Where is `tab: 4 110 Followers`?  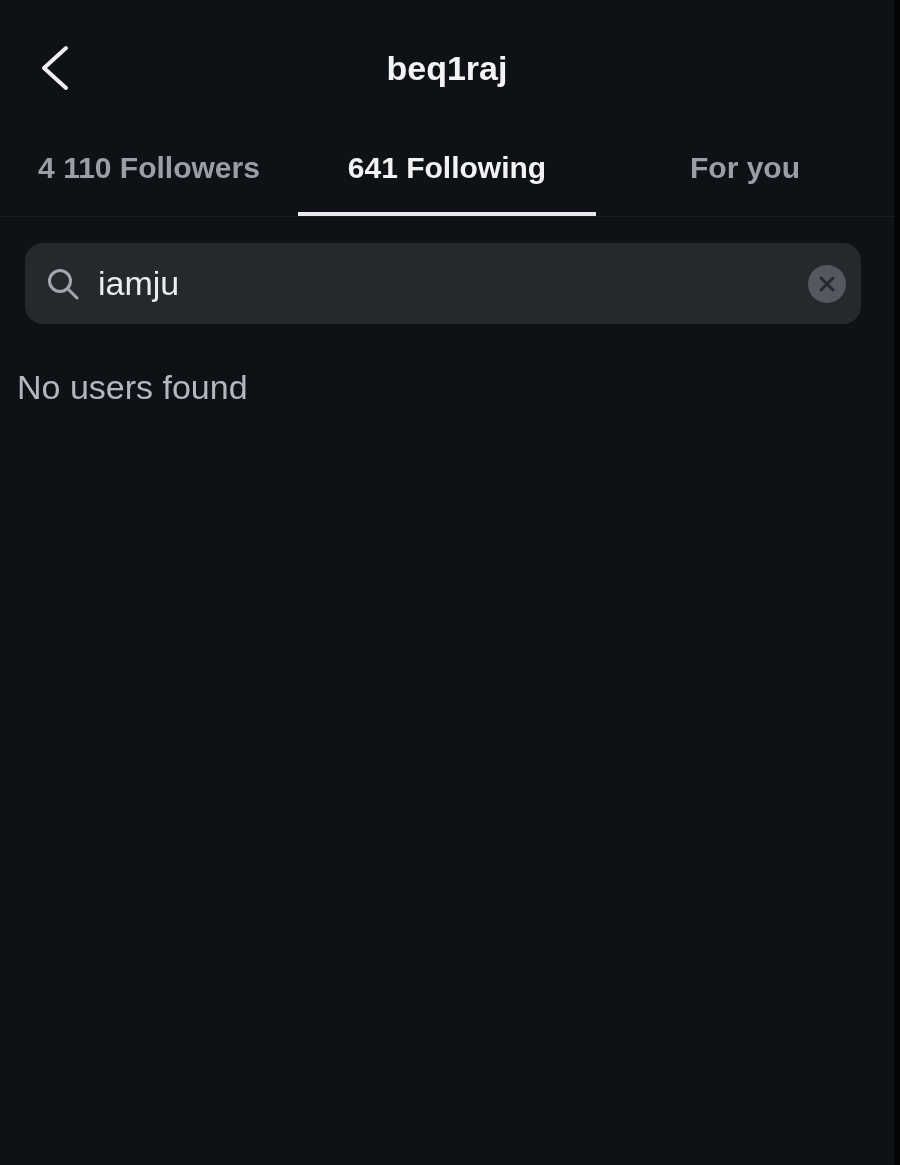
tab: 4 110 Followers is located at coordinates (149, 168).